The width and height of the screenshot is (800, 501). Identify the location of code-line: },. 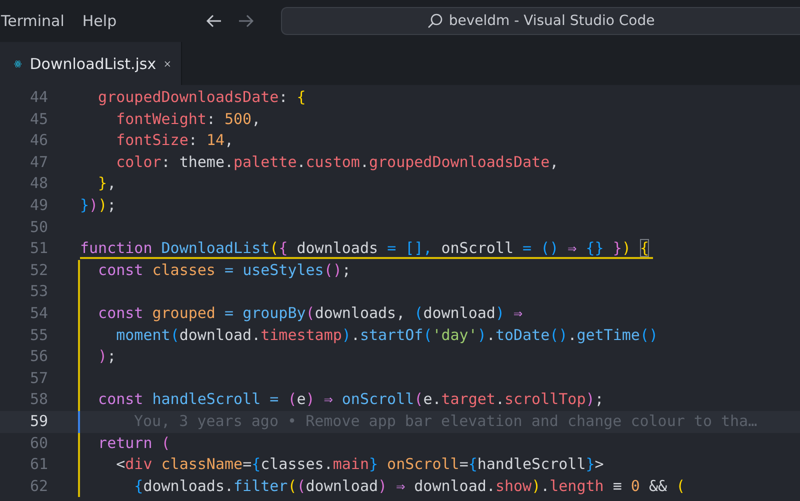
(106, 183).